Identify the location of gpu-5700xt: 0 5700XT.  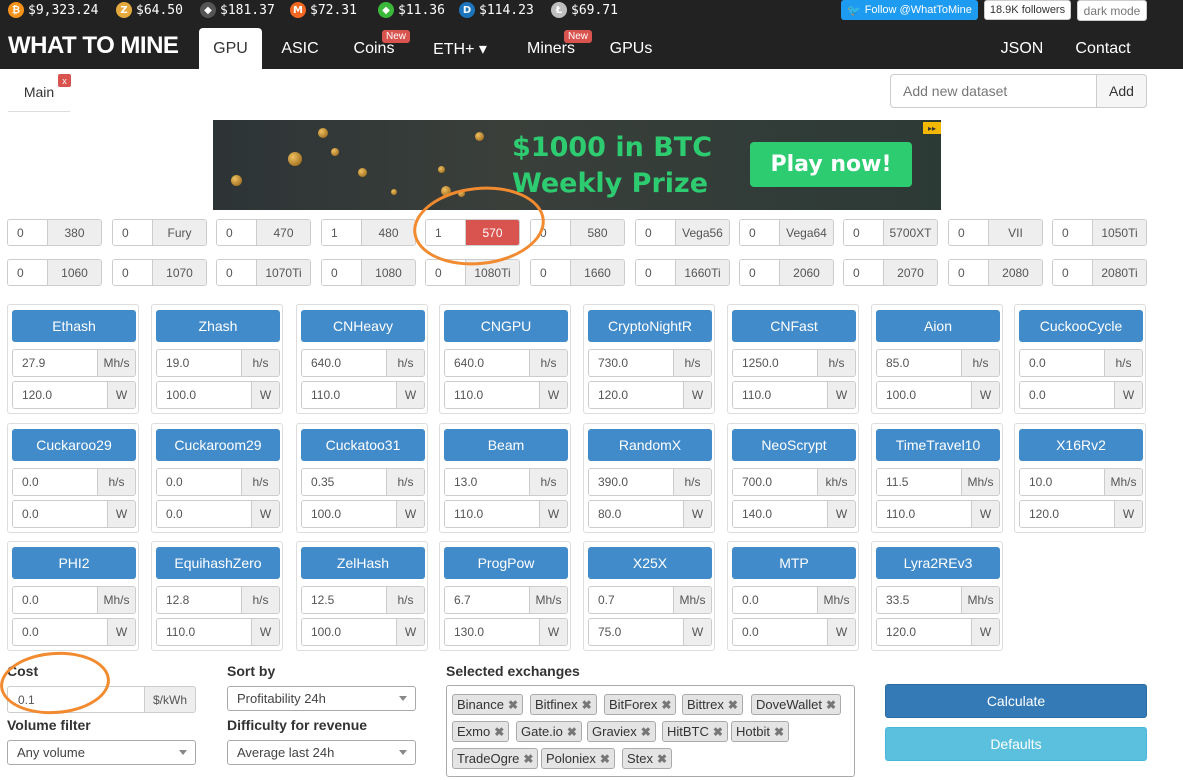
(890, 232).